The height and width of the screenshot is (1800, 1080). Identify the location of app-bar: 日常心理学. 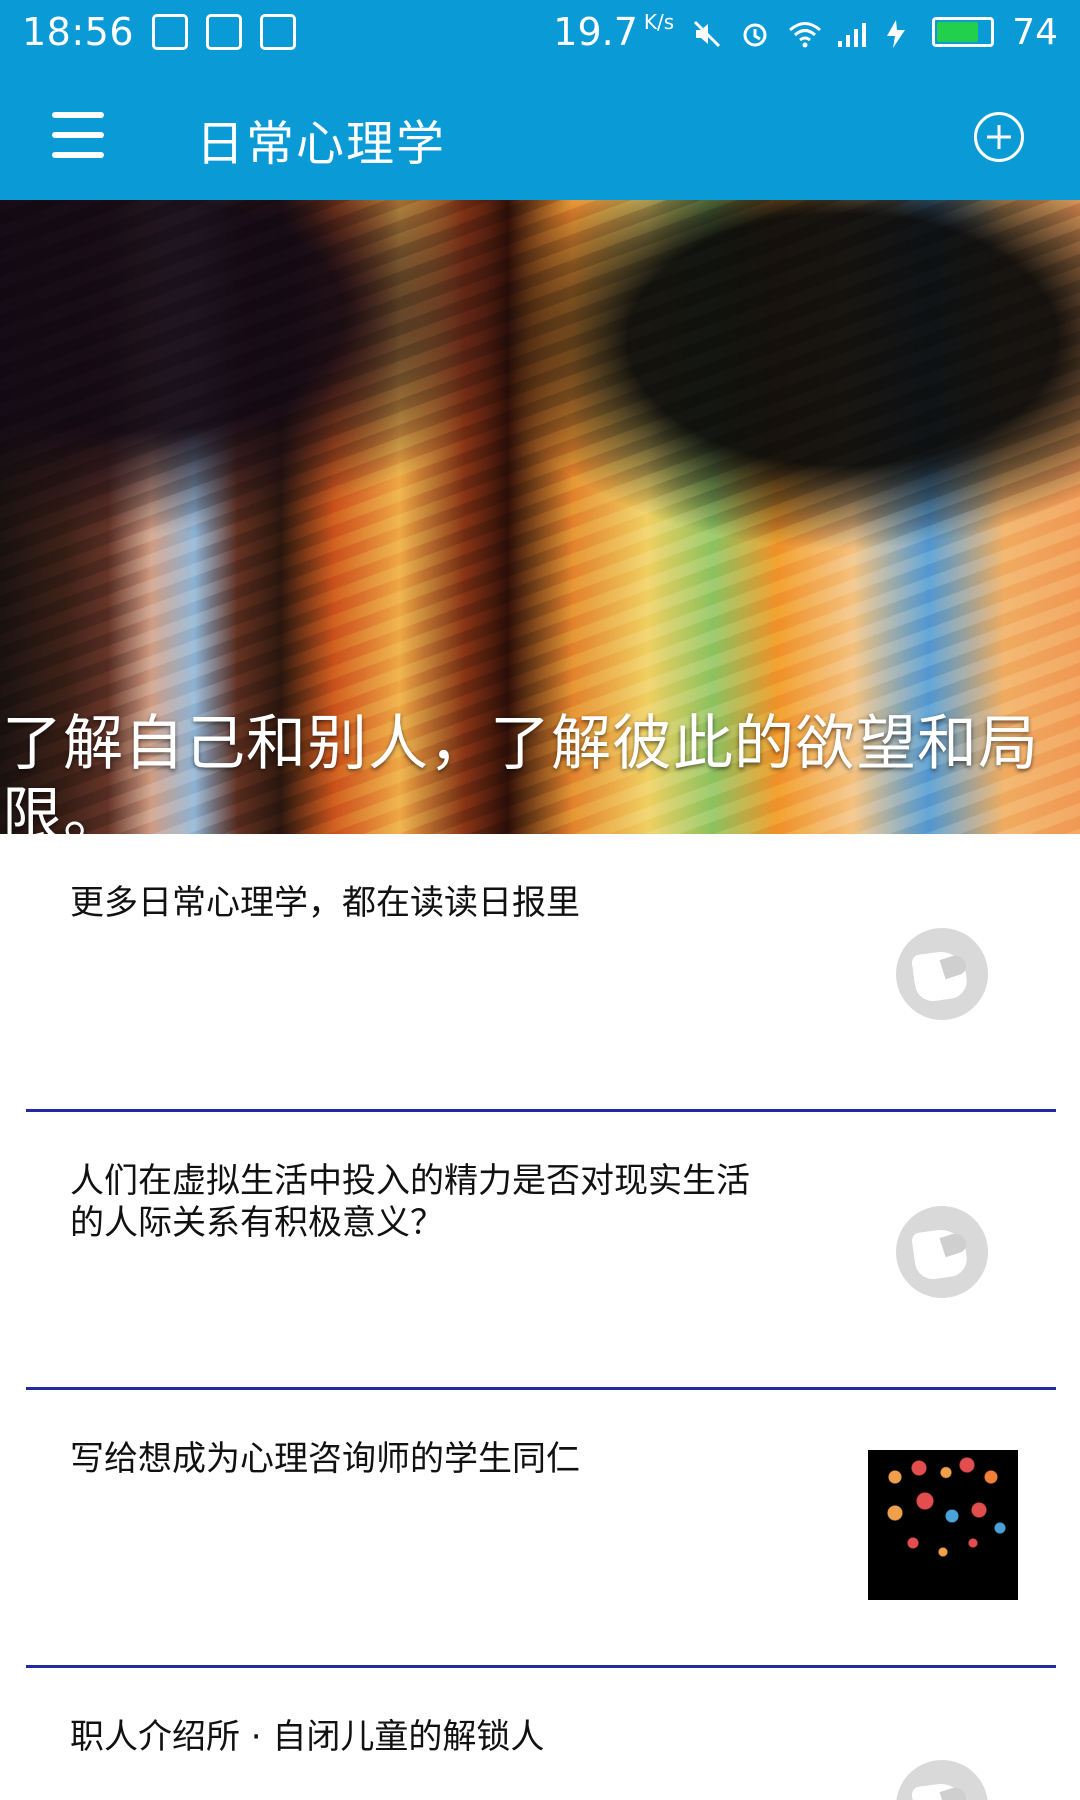
(540, 134).